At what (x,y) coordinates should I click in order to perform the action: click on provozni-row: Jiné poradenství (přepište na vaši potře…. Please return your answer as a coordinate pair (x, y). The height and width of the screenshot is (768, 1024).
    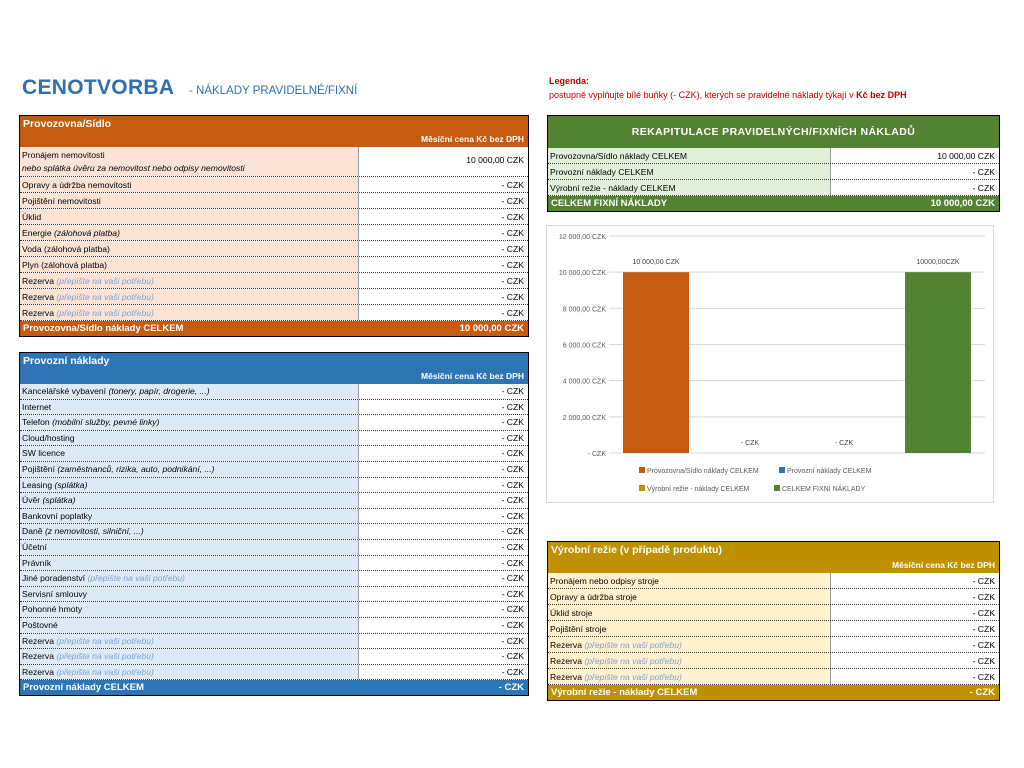
    Looking at the image, I should click on (274, 579).